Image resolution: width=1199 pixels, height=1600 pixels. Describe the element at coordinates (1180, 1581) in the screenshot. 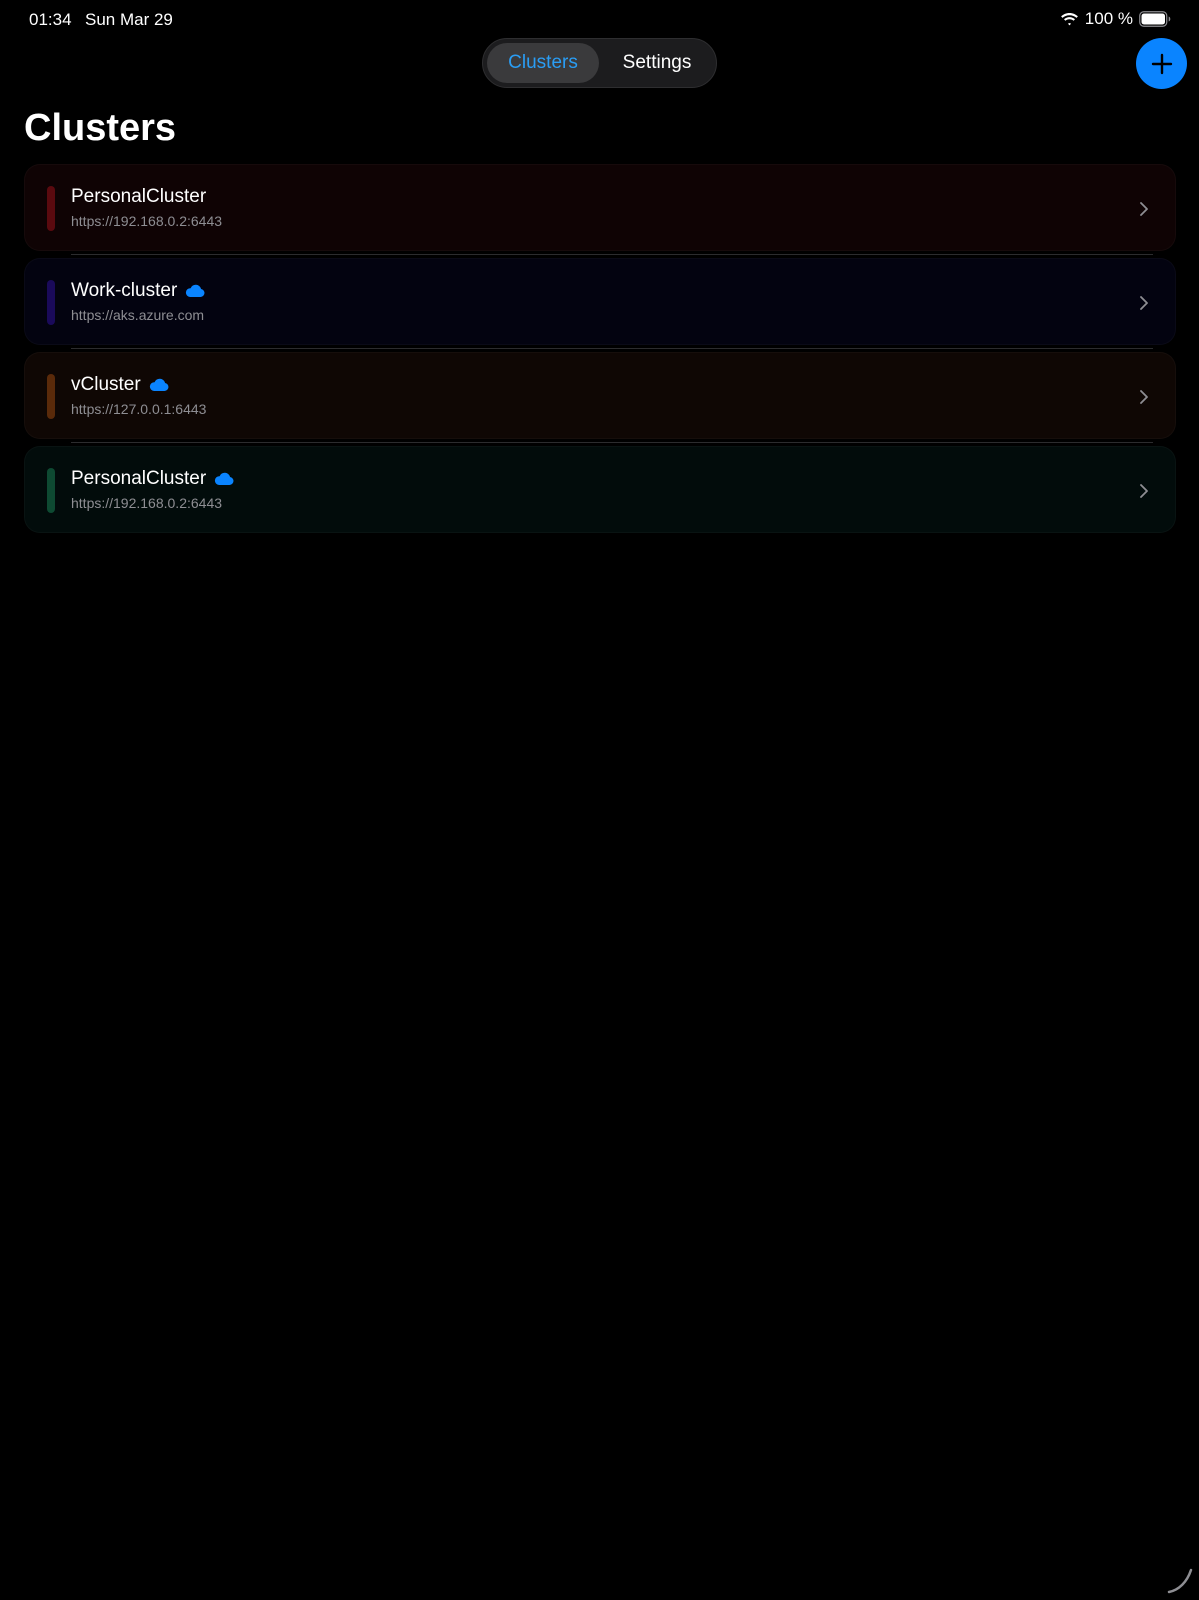

I see `corner-resize-icon` at that location.